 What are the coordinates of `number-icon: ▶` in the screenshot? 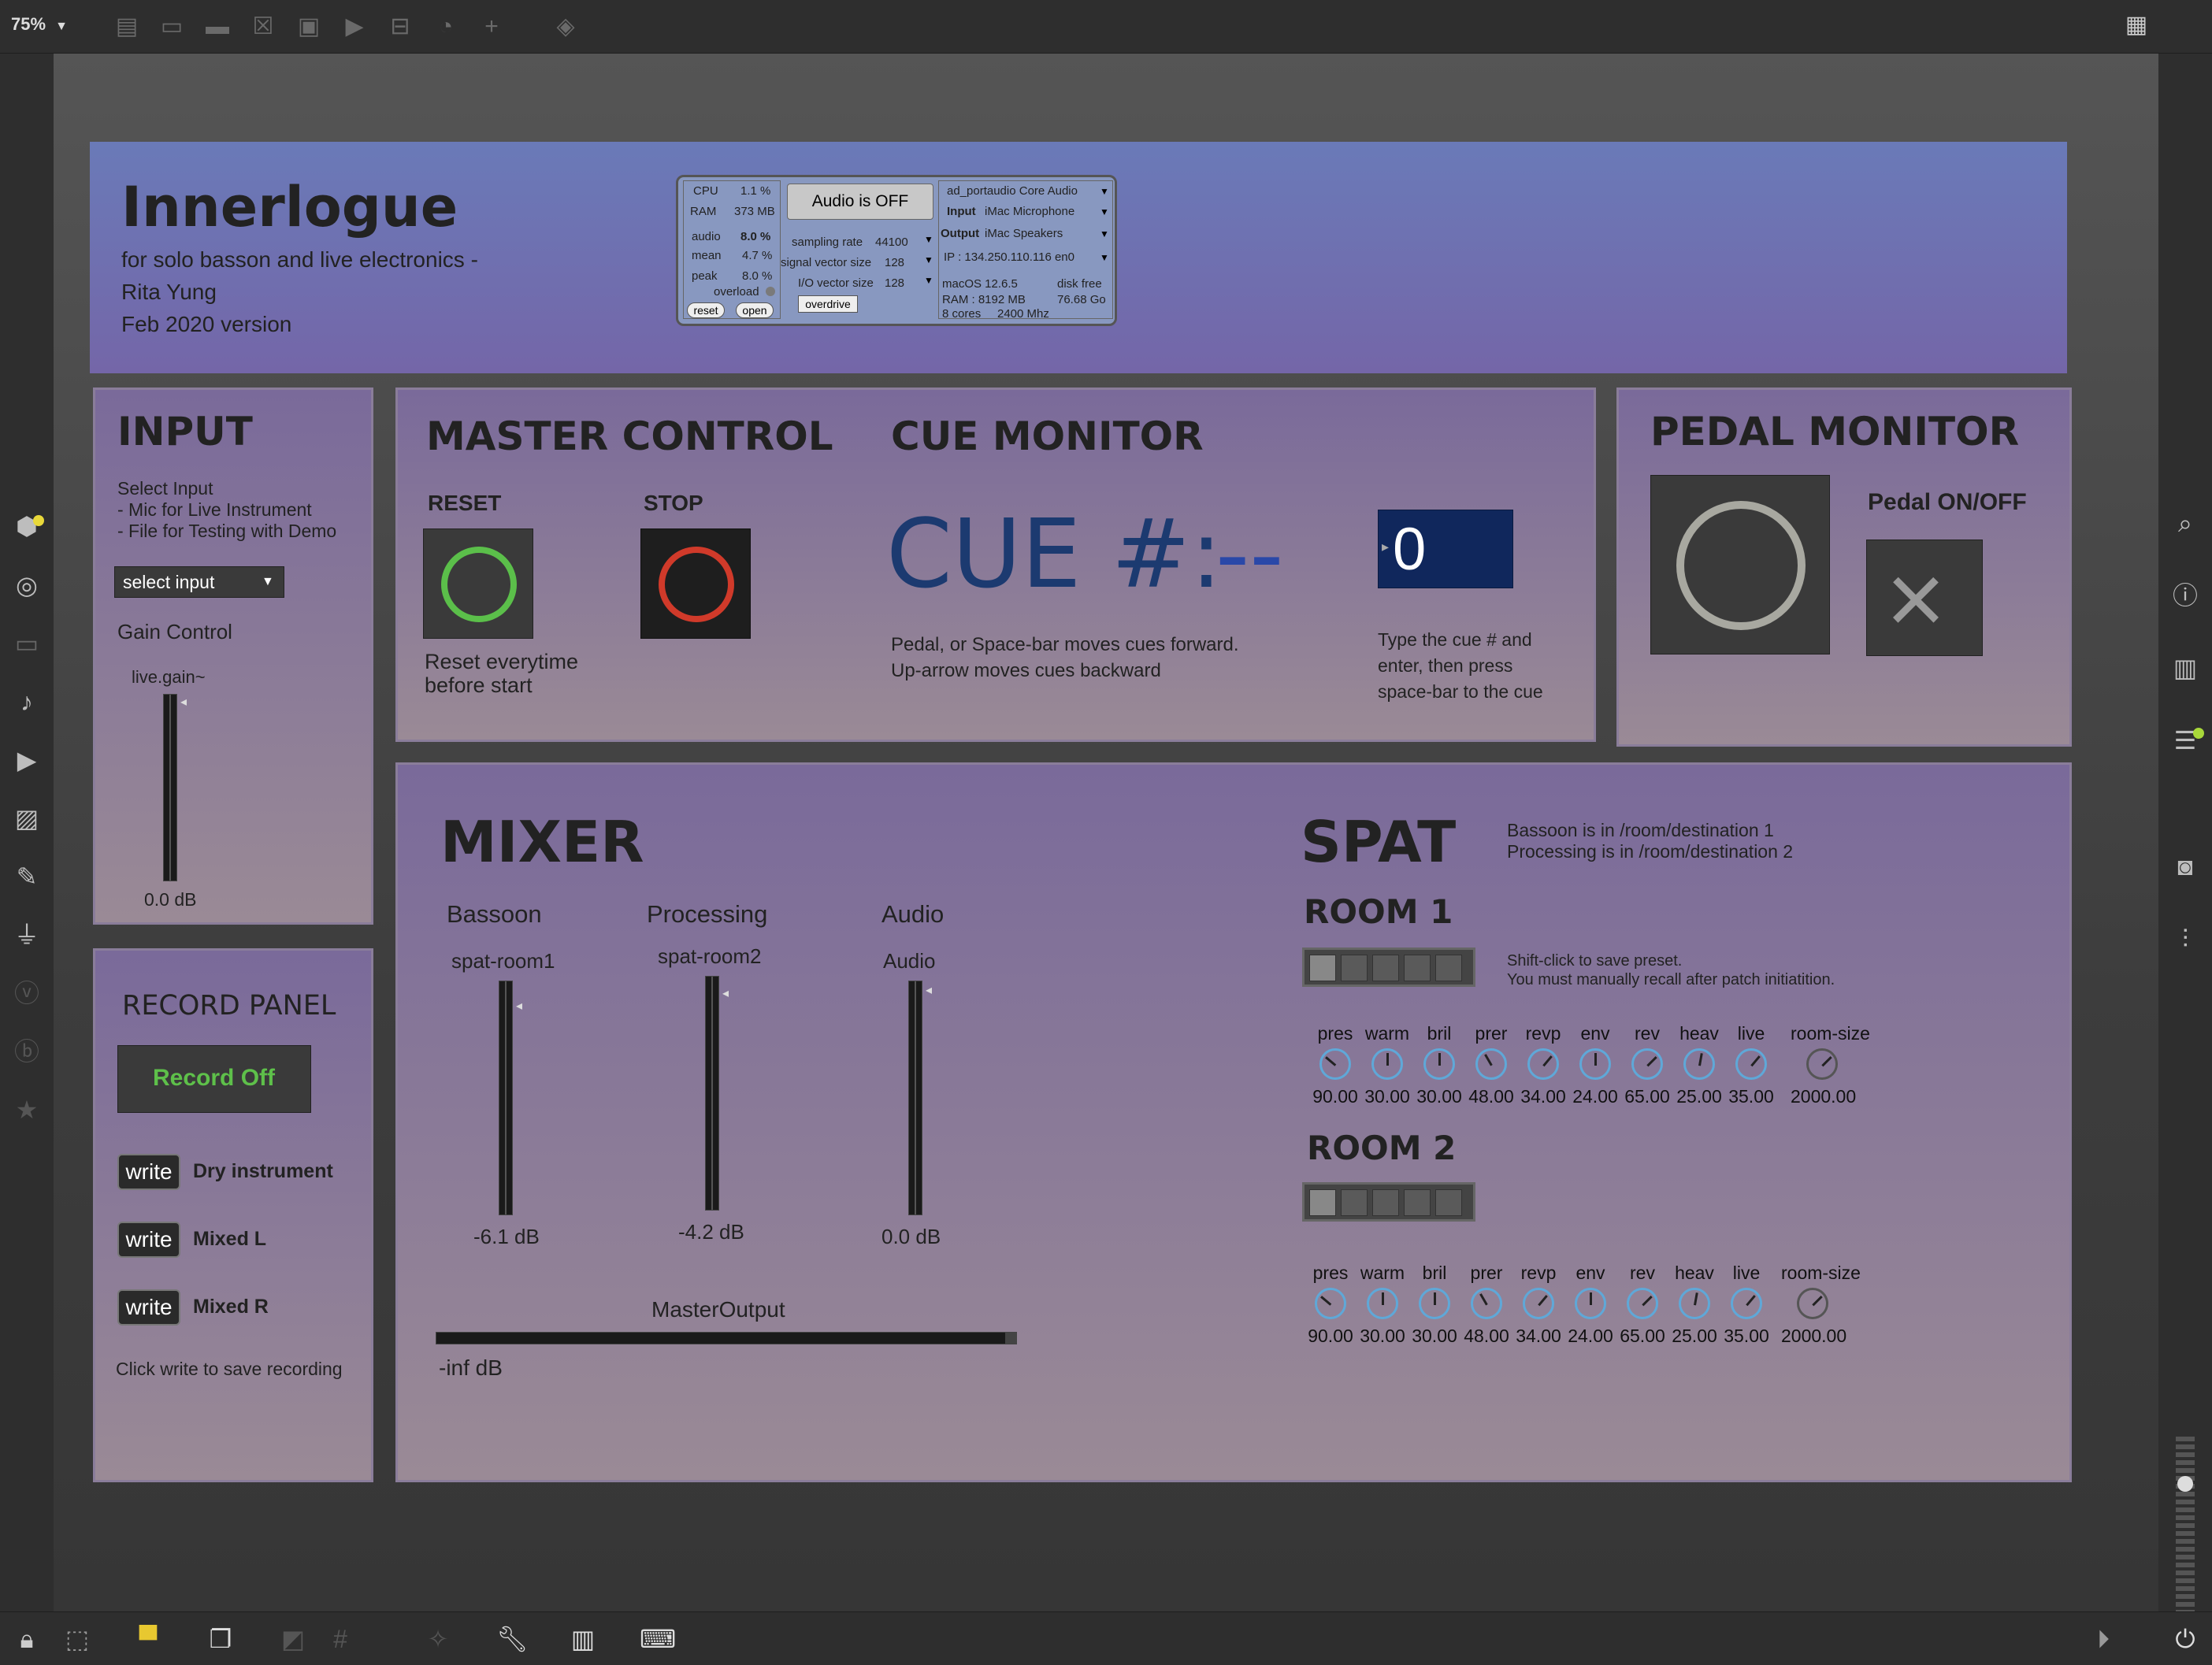 It's located at (354, 27).